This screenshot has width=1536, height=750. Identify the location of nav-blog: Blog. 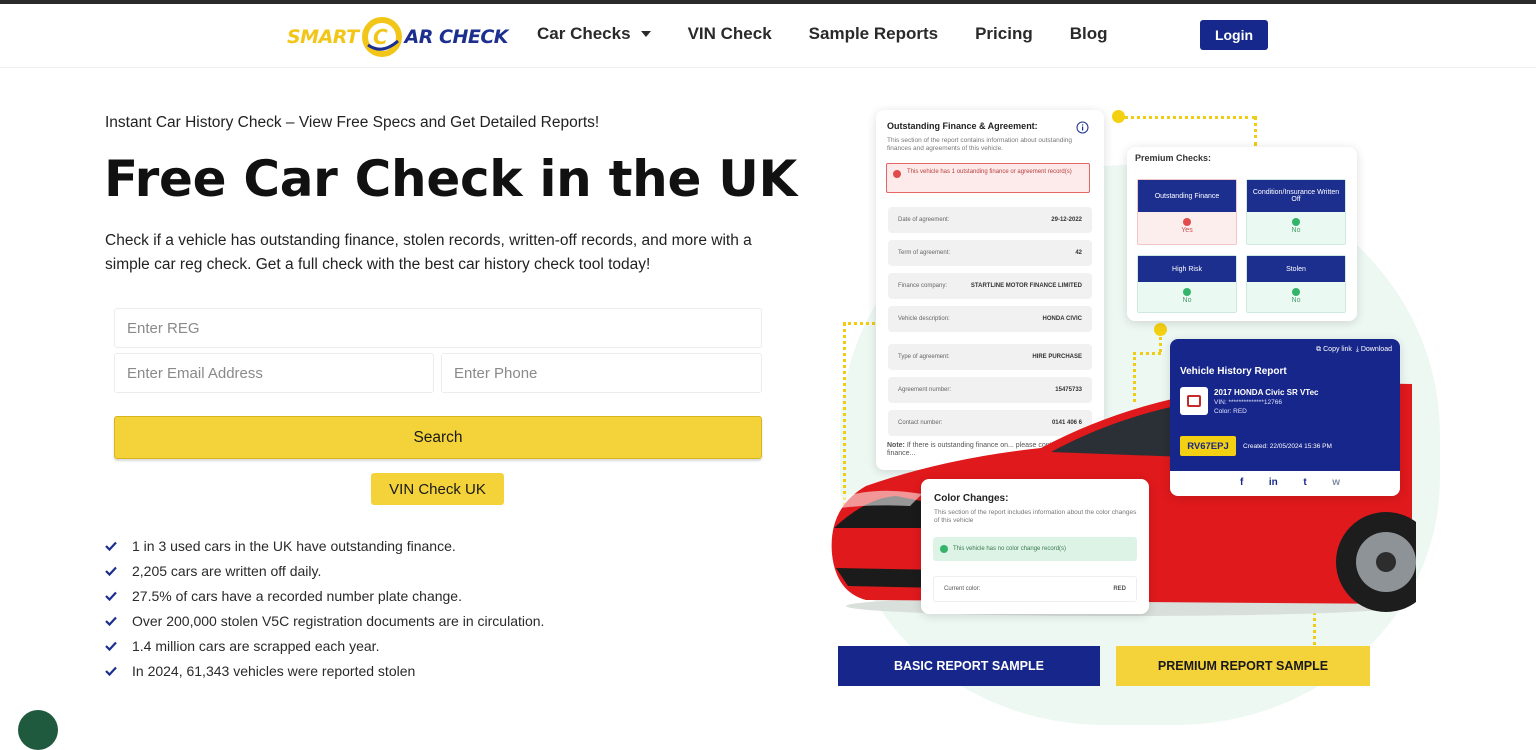
(1089, 34).